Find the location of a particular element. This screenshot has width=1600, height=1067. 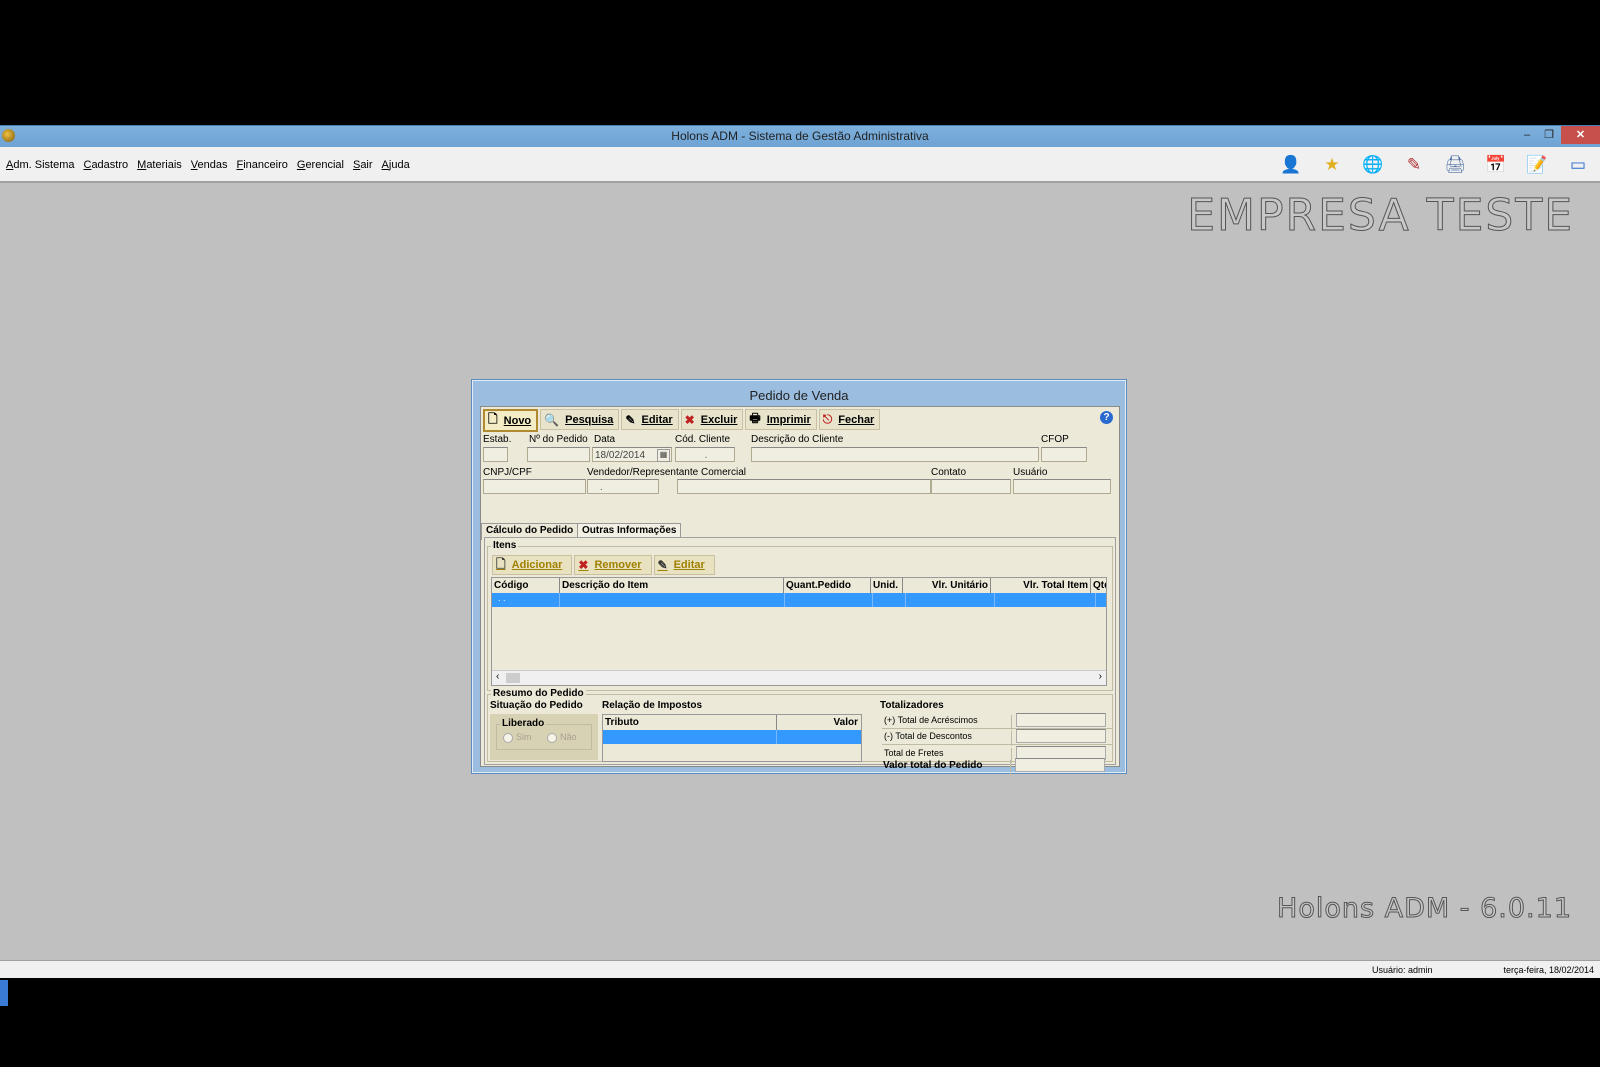

estab-field is located at coordinates (495, 454).